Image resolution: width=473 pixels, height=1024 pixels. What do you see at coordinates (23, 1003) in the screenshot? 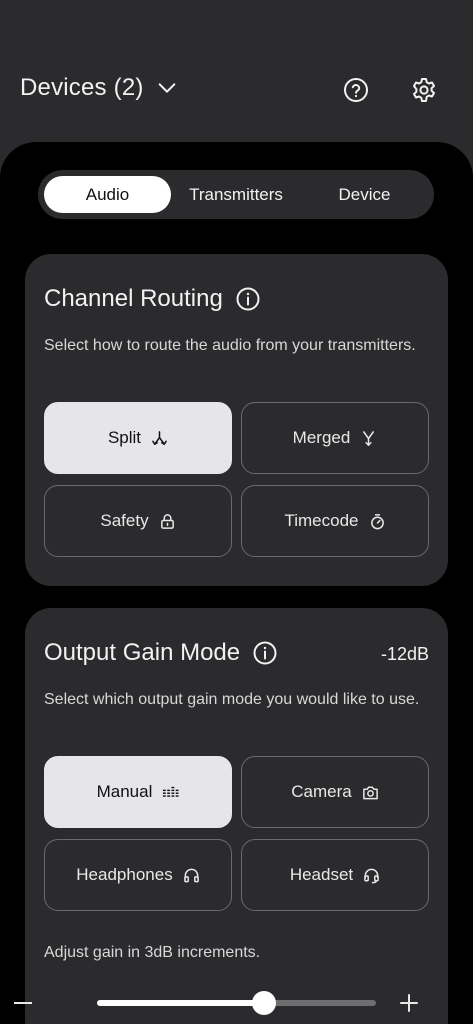
I see `gain-decrease-button` at bounding box center [23, 1003].